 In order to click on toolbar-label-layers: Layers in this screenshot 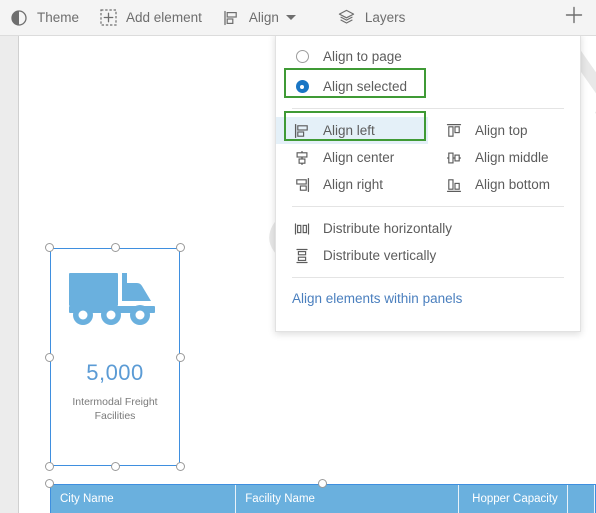, I will do `click(385, 17)`.